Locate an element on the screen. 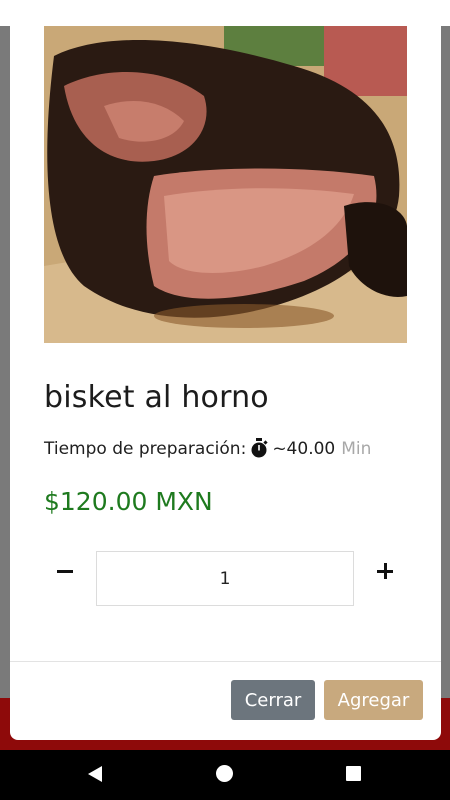 This screenshot has width=450, height=800. add-to-cart-button: Agregar is located at coordinates (373, 700).